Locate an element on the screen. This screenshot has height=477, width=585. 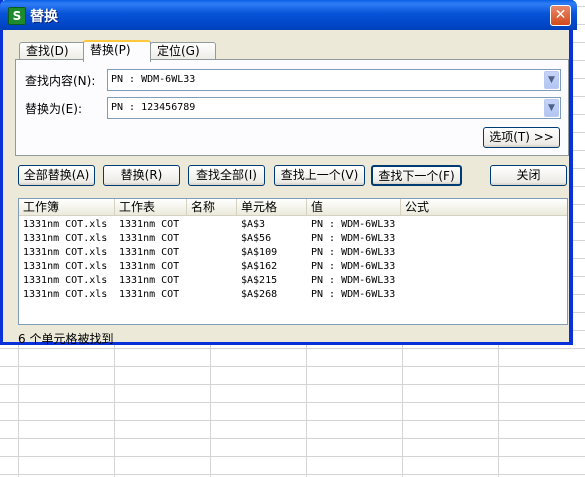
cell-address: $A$215 is located at coordinates (259, 280).